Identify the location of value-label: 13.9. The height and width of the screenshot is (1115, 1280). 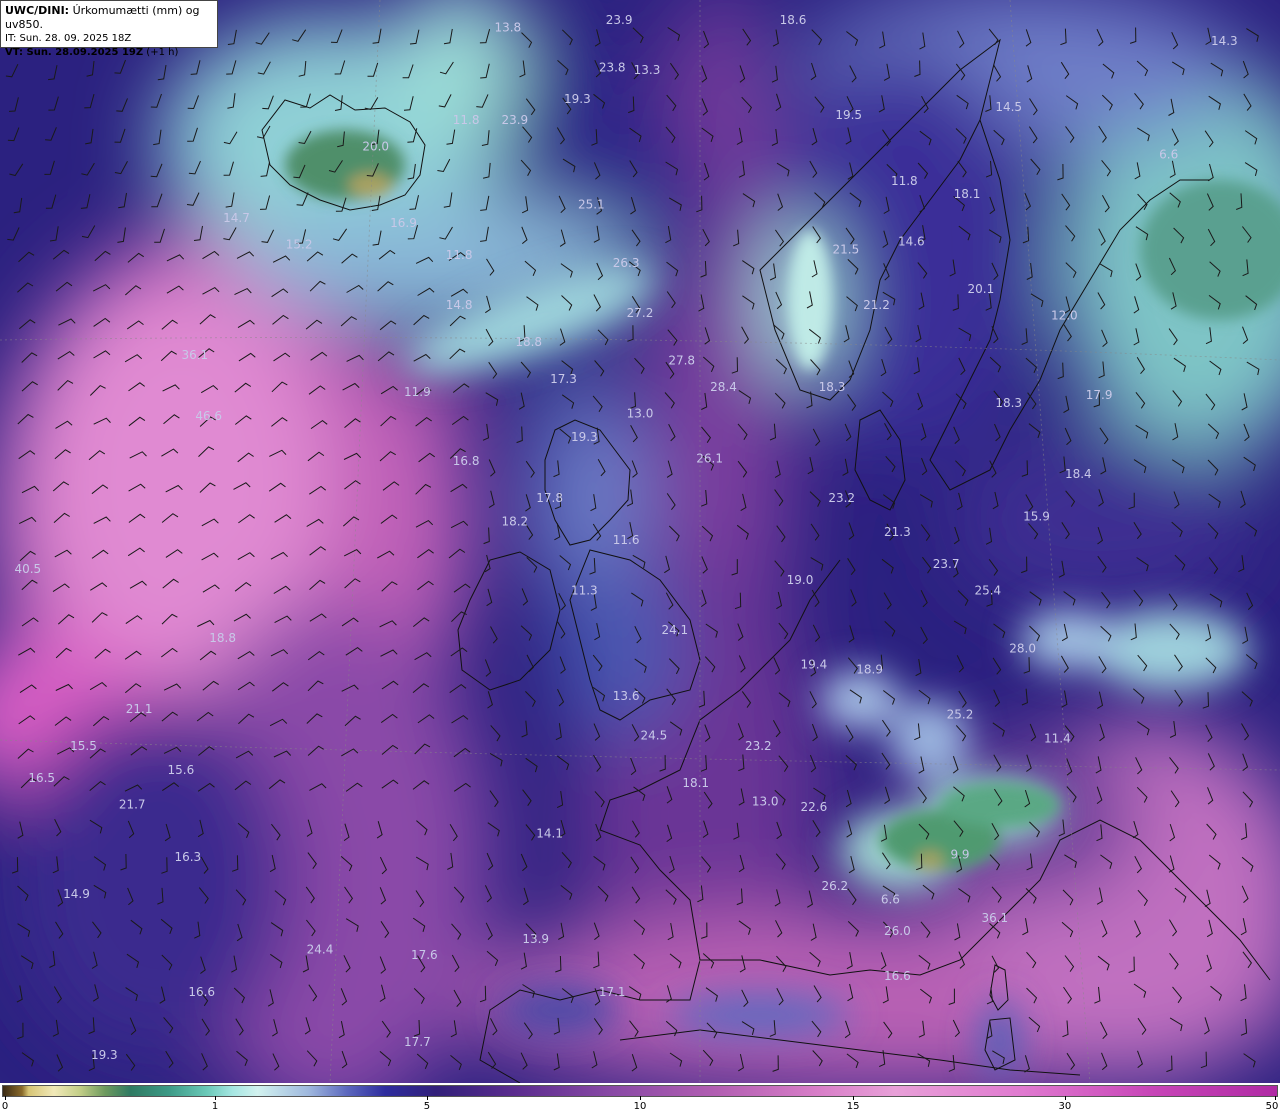
(535, 939).